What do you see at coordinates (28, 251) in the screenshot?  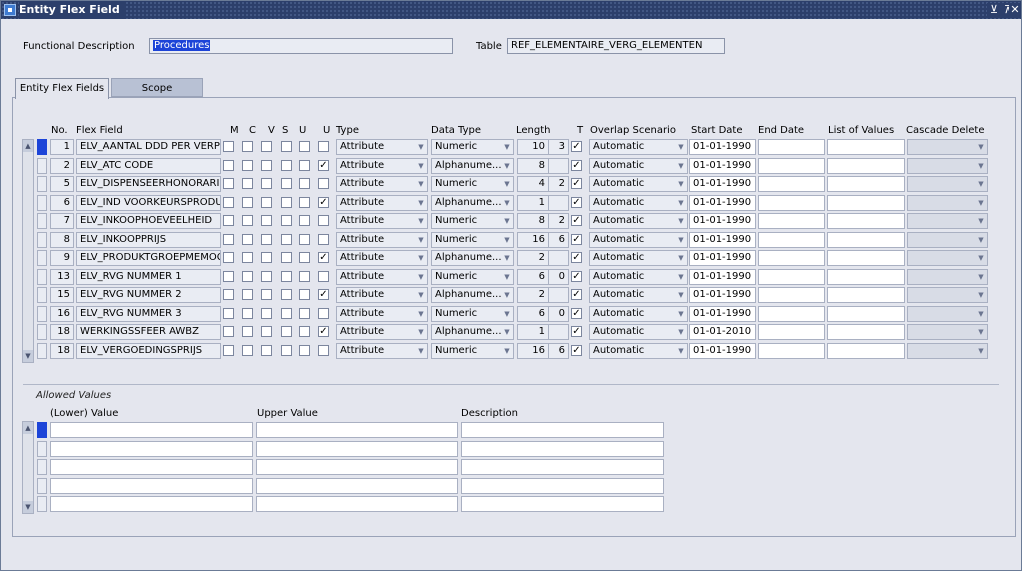 I see `grid-scrollbar: ▲ ▼` at bounding box center [28, 251].